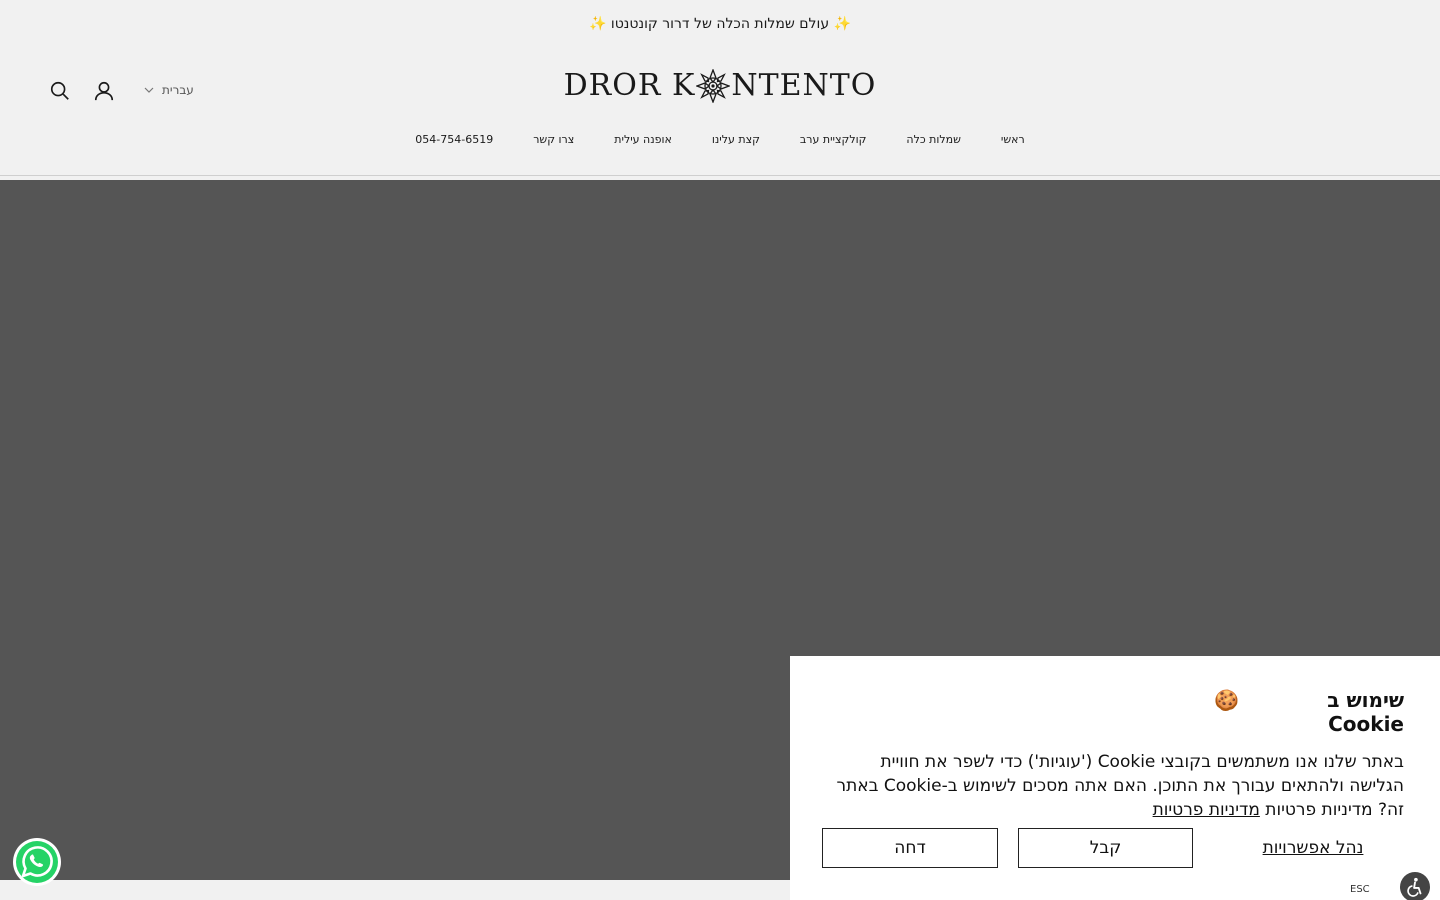 The height and width of the screenshot is (900, 1440). What do you see at coordinates (910, 848) in the screenshot?
I see `reject-cookies-button: דחה` at bounding box center [910, 848].